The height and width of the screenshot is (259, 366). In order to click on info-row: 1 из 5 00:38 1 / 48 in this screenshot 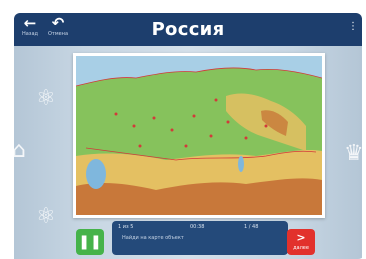, I will do `click(200, 228)`.